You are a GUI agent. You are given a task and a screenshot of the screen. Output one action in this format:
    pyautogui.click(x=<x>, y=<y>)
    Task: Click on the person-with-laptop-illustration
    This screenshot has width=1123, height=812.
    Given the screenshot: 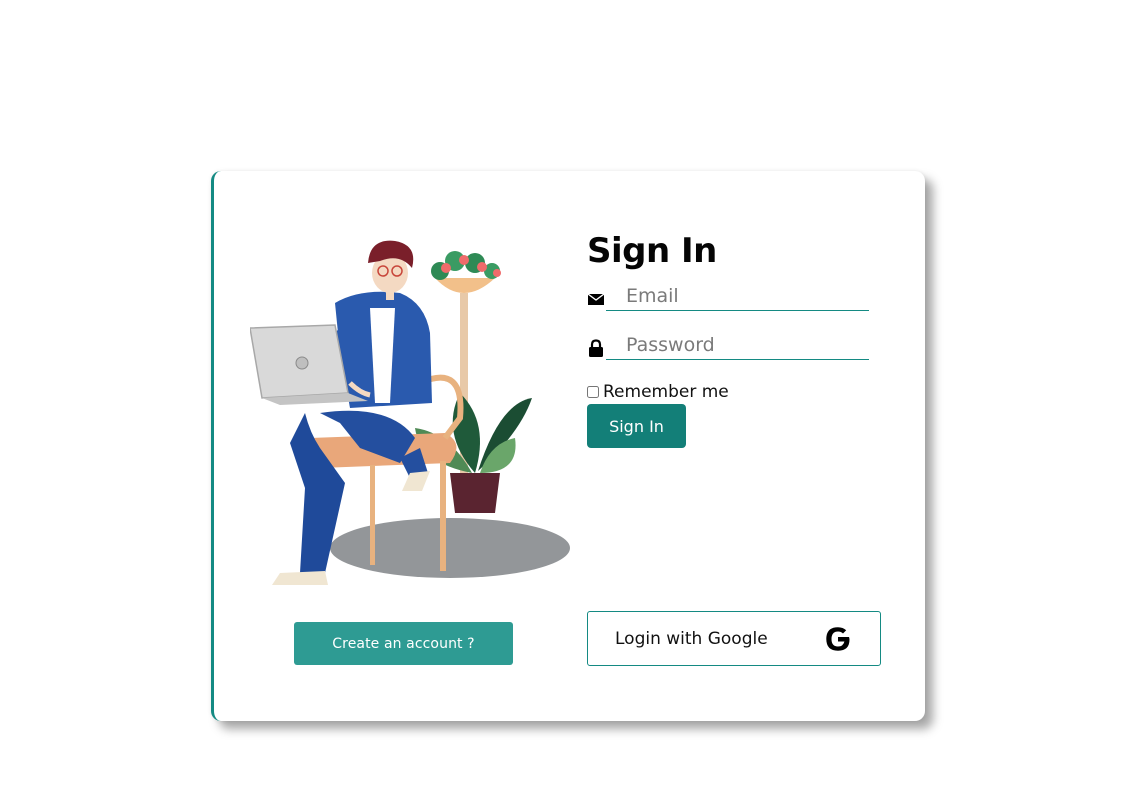 What is the action you would take?
    pyautogui.click(x=410, y=412)
    